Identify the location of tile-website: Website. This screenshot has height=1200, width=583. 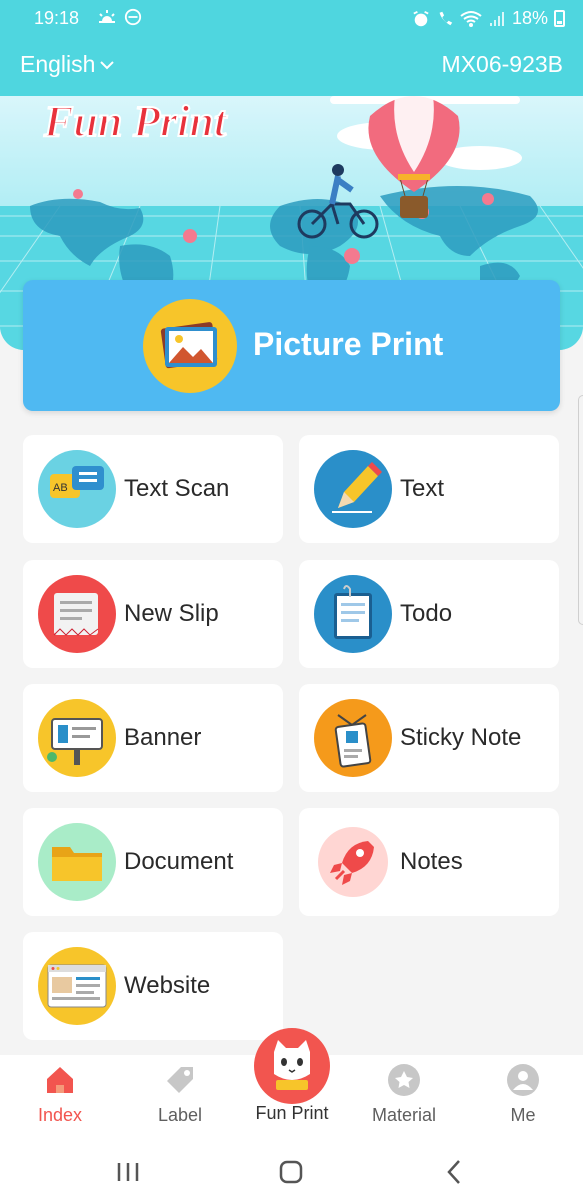
(153, 986).